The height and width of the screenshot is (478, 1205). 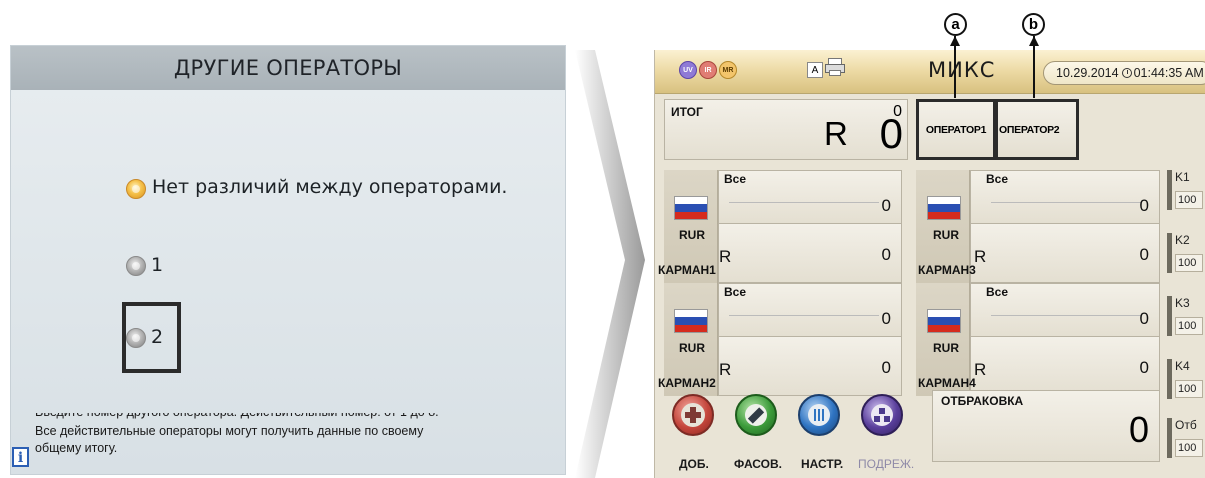 I want to click on reject-panel: ОТБРАКОВКА 0, so click(x=1046, y=426).